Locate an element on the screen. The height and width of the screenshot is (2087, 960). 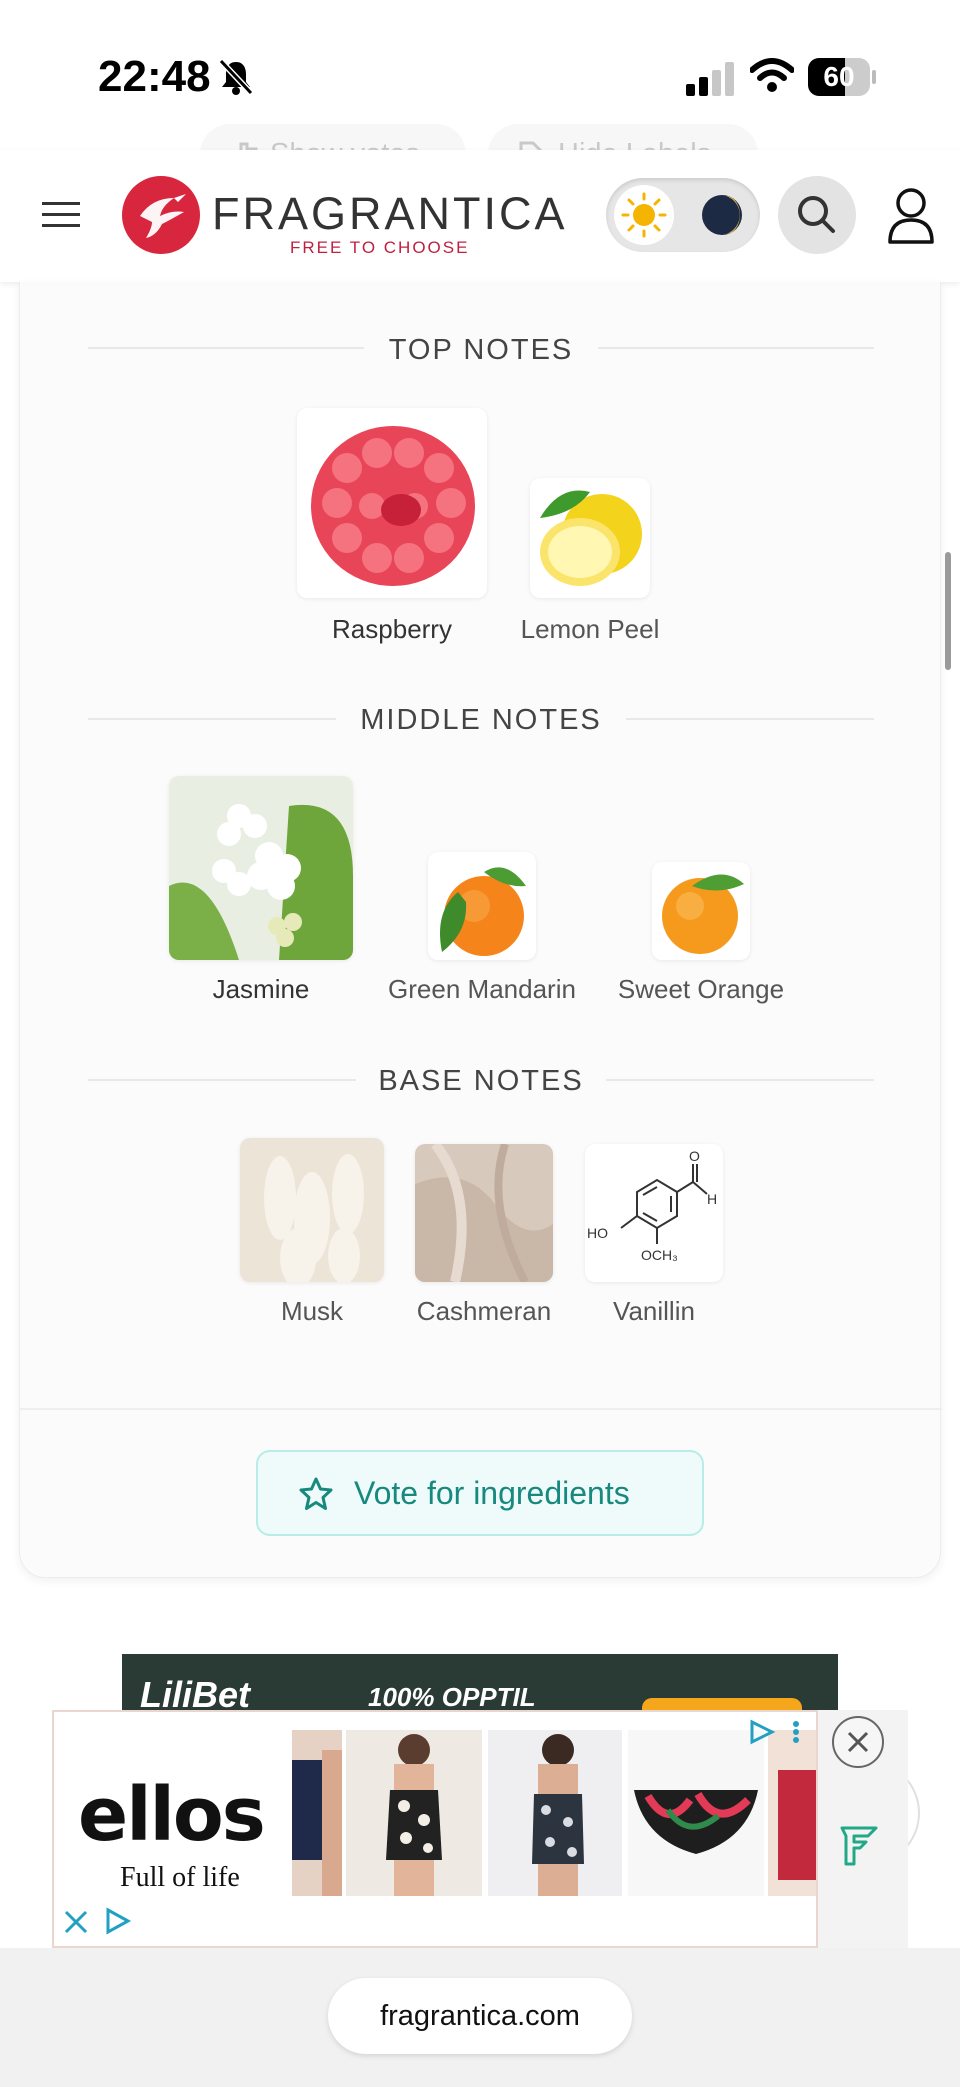
ad-cta-button is located at coordinates (722, 1704).